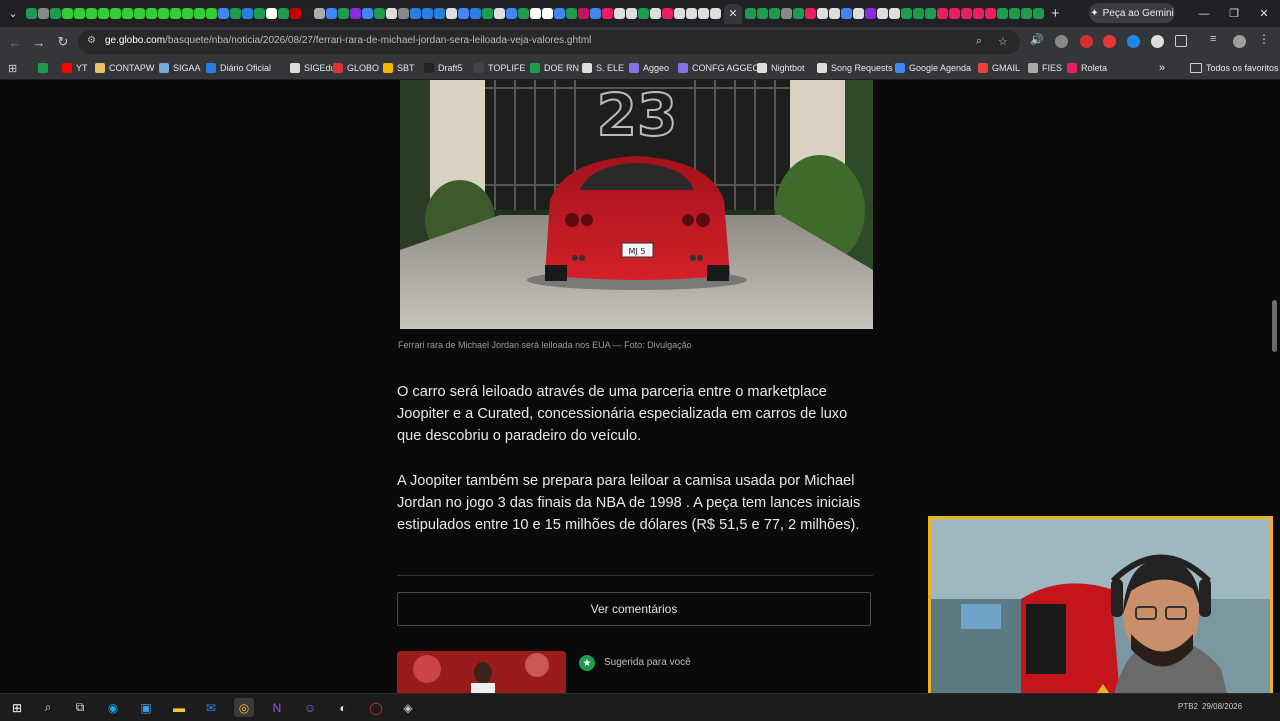 The image size is (1280, 721). What do you see at coordinates (48, 707) in the screenshot?
I see `search-icon: ⌕` at bounding box center [48, 707].